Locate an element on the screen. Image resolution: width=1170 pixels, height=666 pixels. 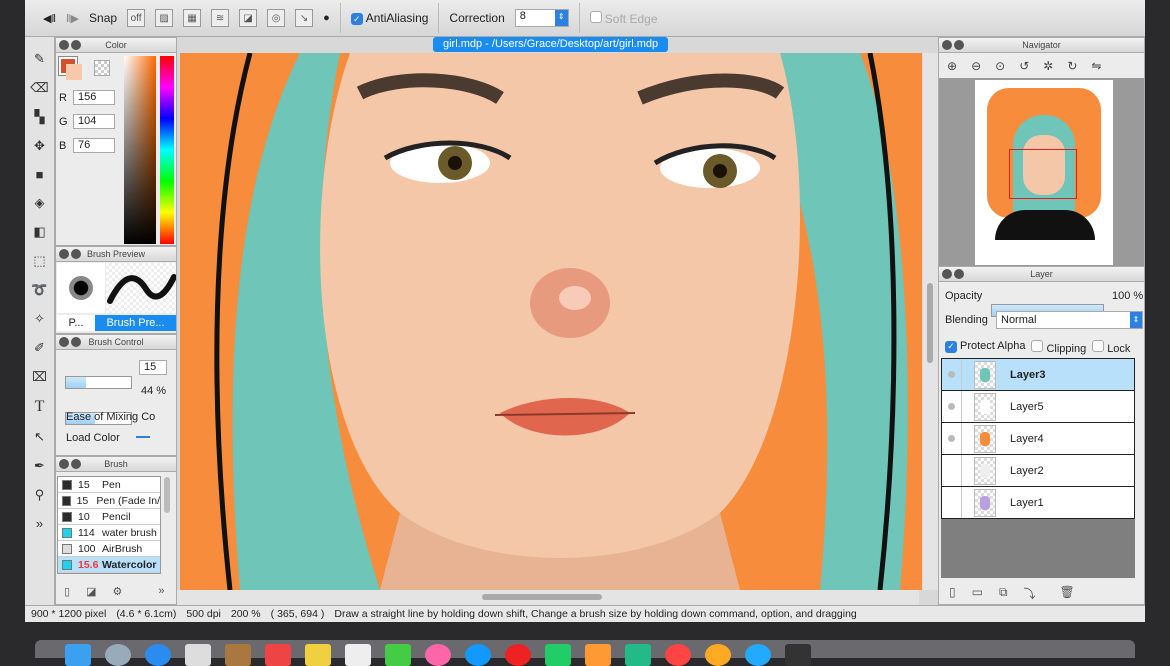
bucket-tool-icon: ◈ is located at coordinates (40, 203).